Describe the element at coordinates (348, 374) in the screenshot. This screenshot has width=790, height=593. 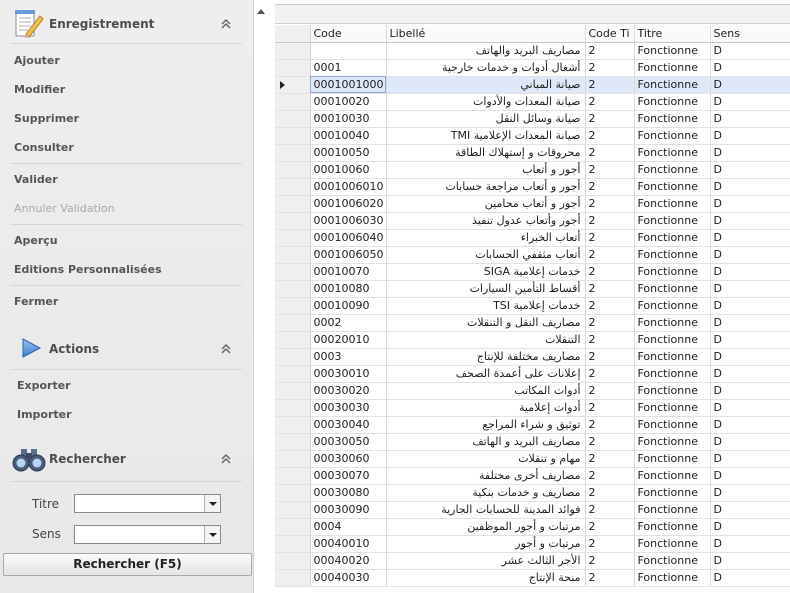
I see `cell-code: 00030010` at that location.